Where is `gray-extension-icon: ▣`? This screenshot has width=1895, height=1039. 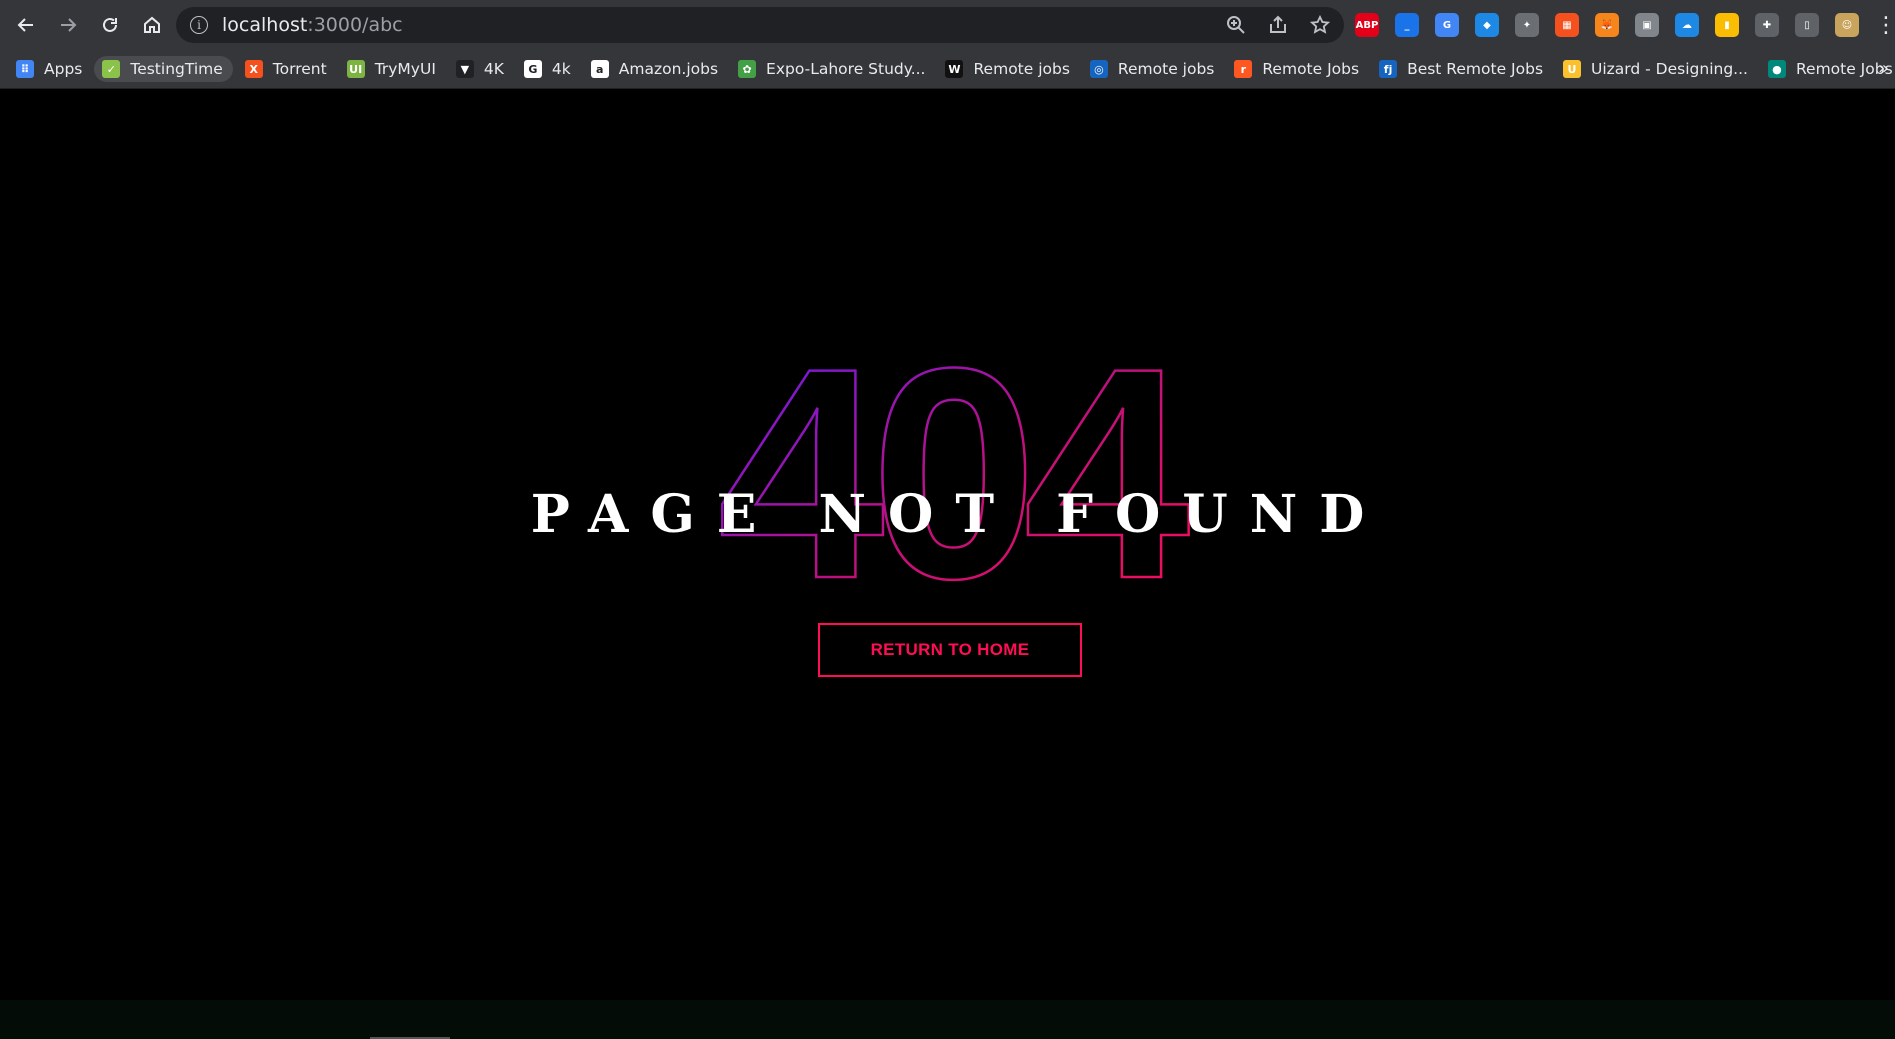
gray-extension-icon: ▣ is located at coordinates (1647, 25).